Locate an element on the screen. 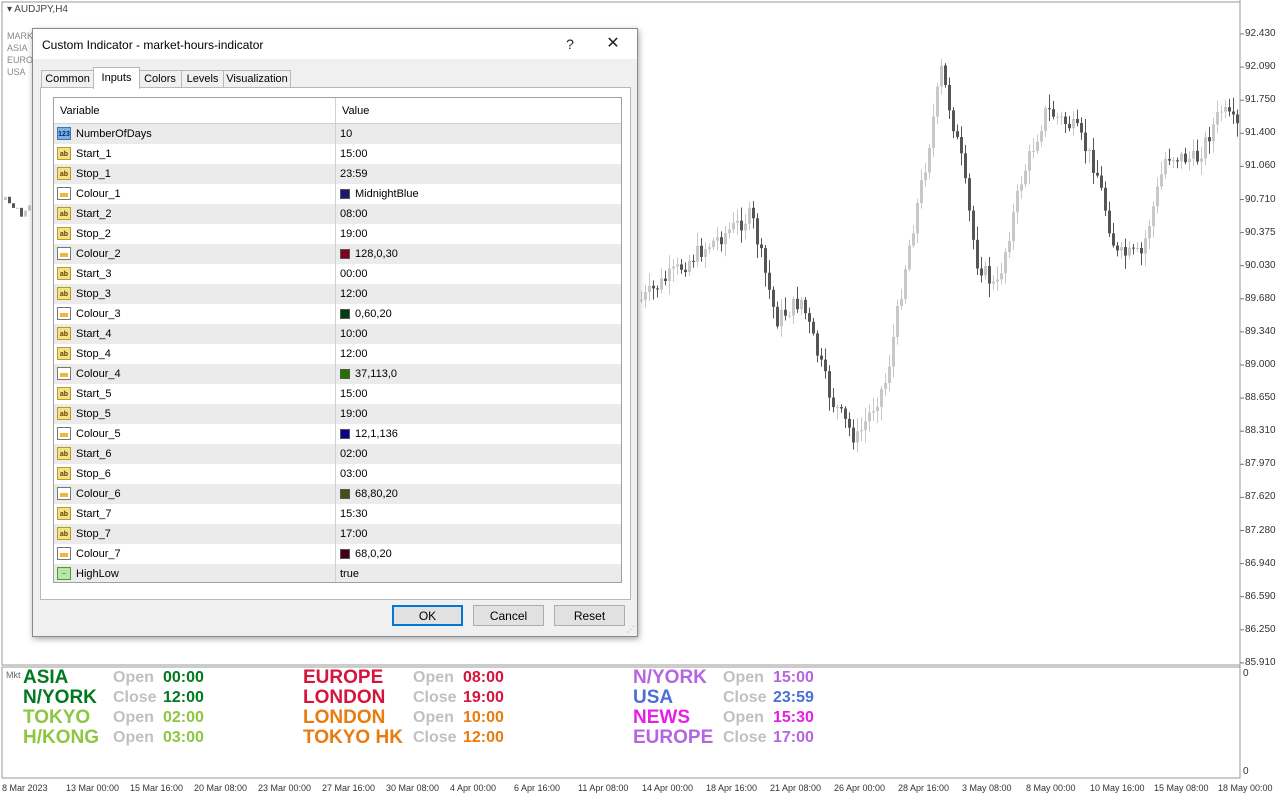 The width and height of the screenshot is (1280, 800). param-row: Colour_2 128,0,30 is located at coordinates (337, 254).